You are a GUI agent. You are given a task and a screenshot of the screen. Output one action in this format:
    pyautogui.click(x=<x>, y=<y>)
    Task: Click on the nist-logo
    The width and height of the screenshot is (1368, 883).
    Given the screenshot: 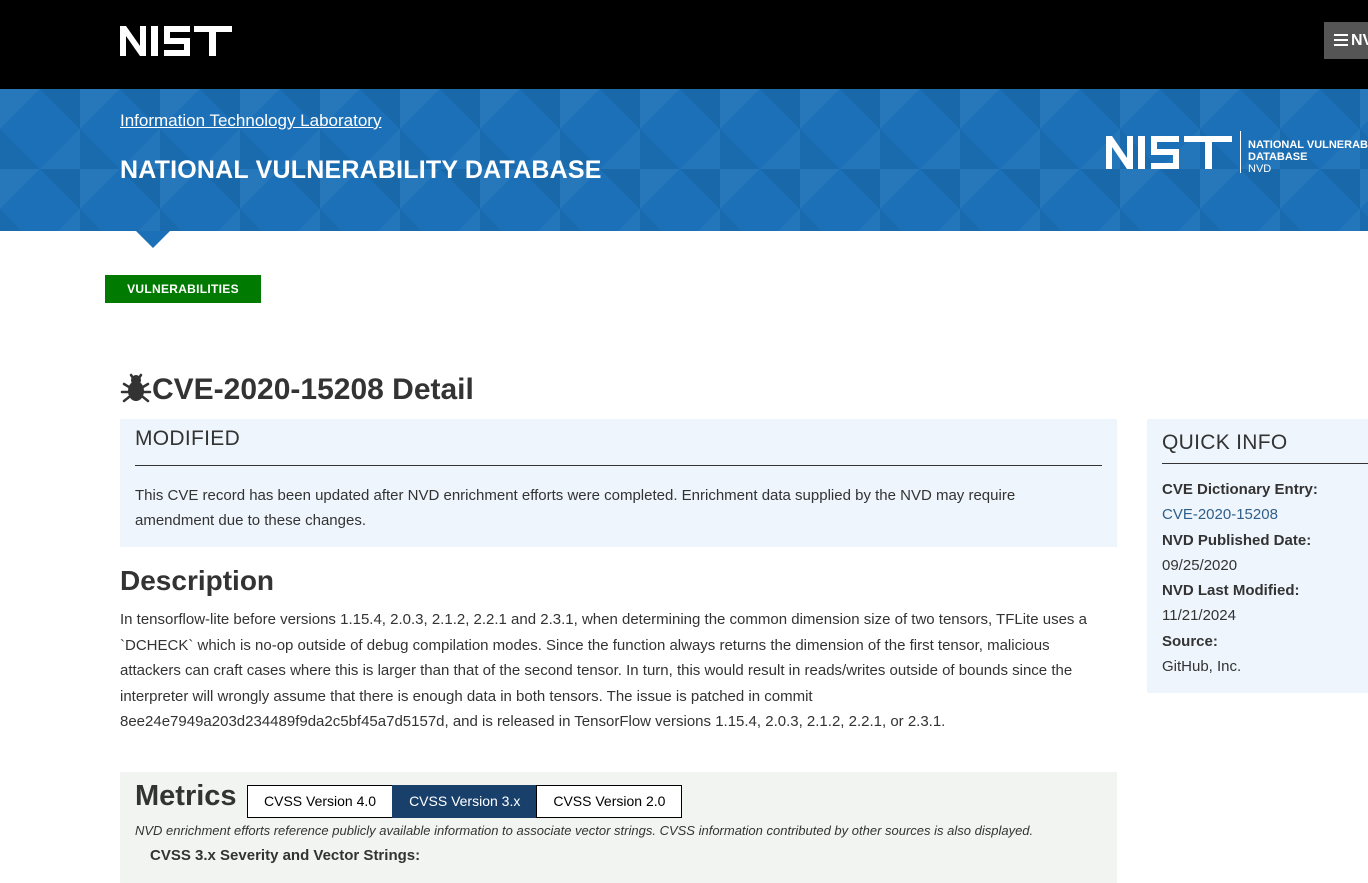 What is the action you would take?
    pyautogui.click(x=176, y=41)
    